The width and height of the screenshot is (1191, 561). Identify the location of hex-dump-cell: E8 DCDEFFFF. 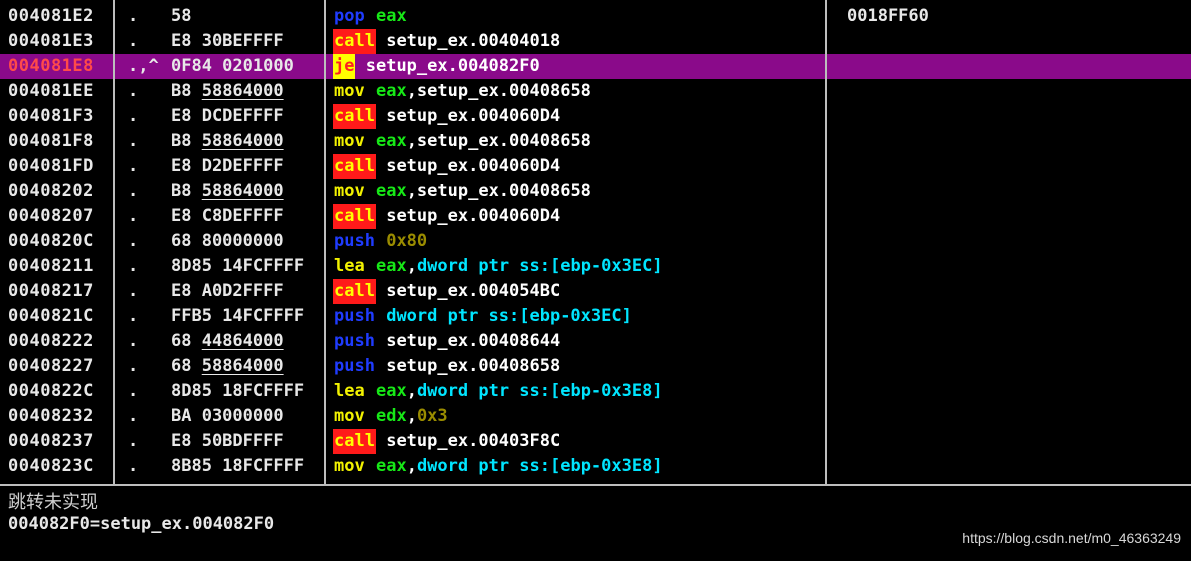
(247, 116).